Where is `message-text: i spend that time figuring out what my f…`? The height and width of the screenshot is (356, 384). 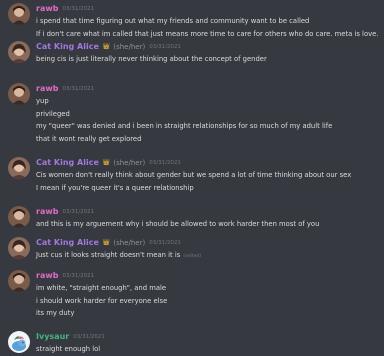
message-text: i spend that time figuring out what my f… is located at coordinates (173, 21).